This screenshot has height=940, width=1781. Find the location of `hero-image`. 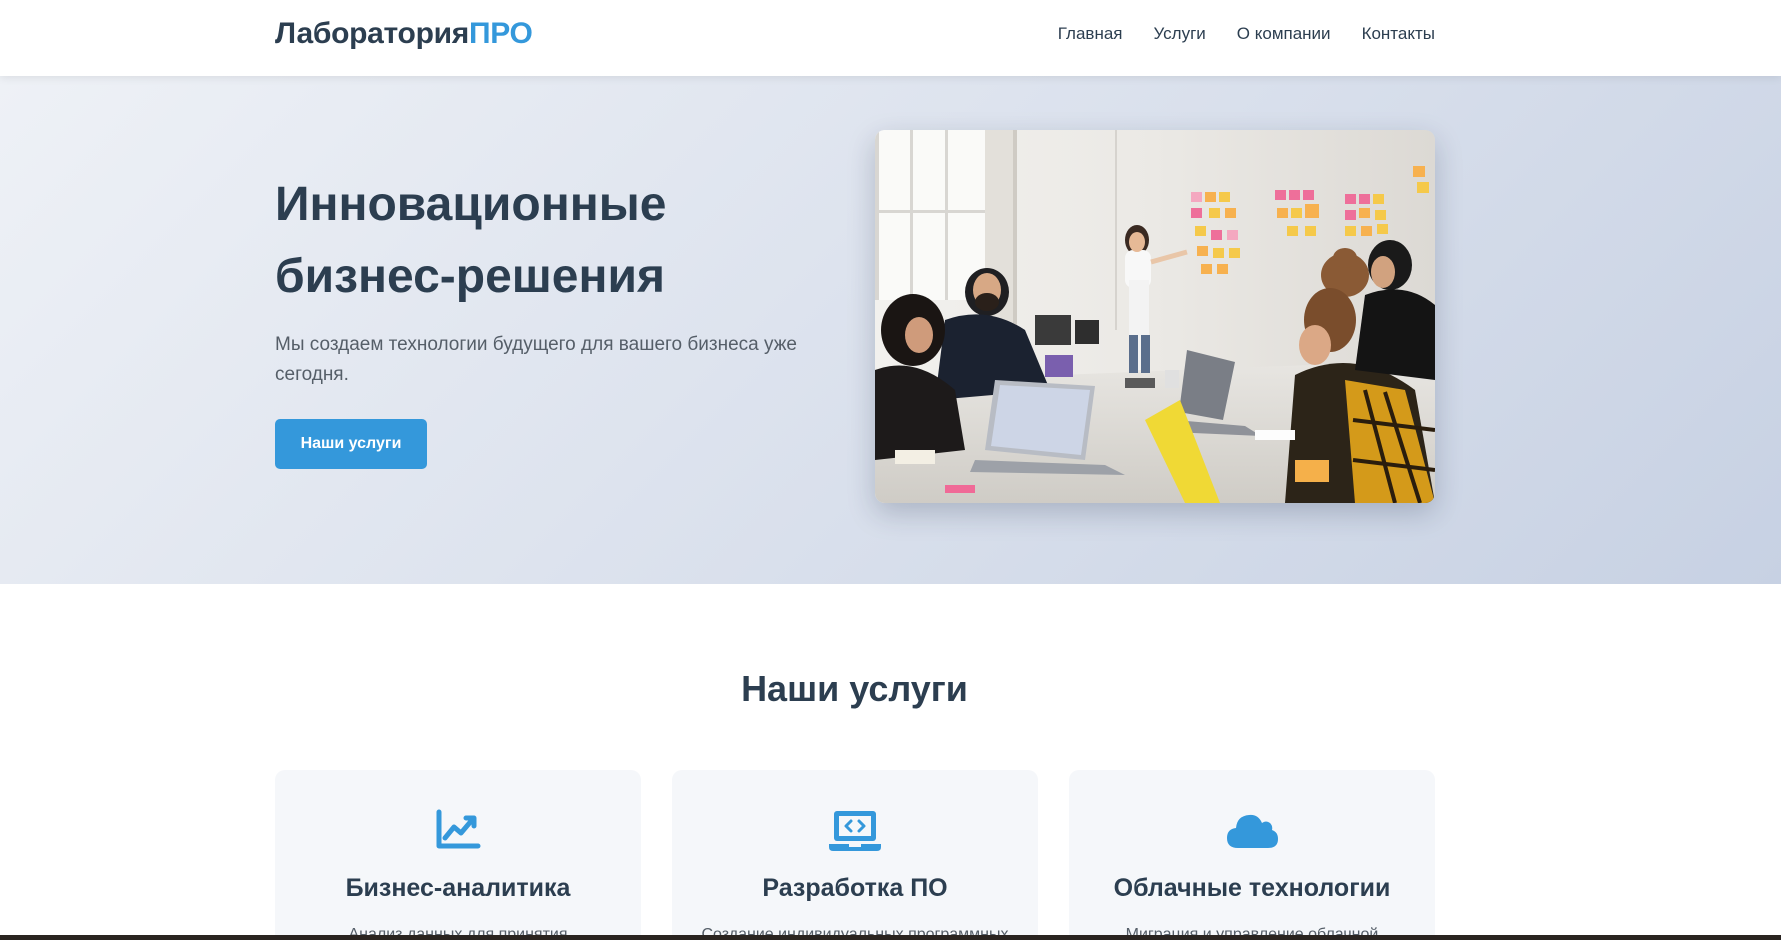

hero-image is located at coordinates (1155, 316).